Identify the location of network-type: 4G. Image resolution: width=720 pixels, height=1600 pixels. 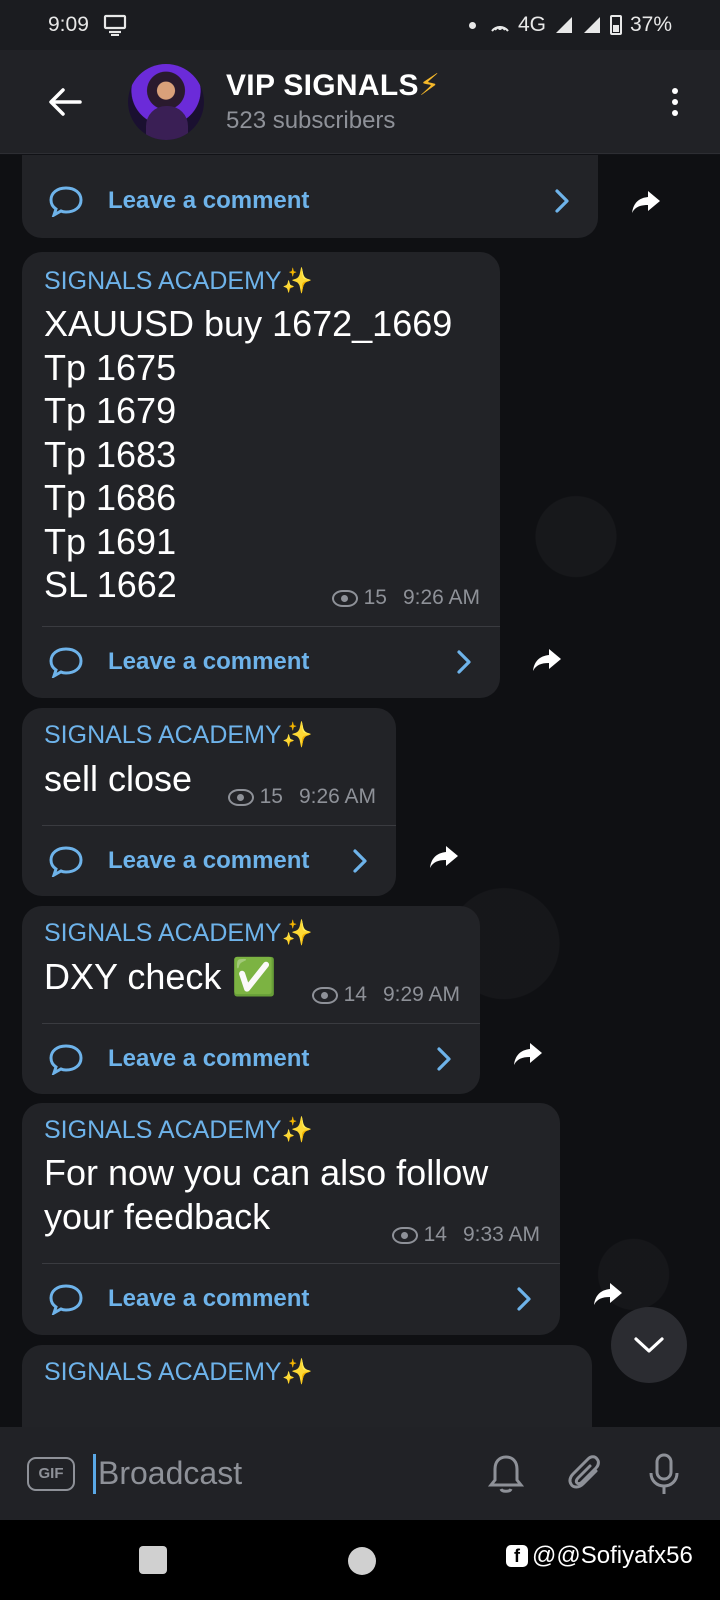
(531, 24).